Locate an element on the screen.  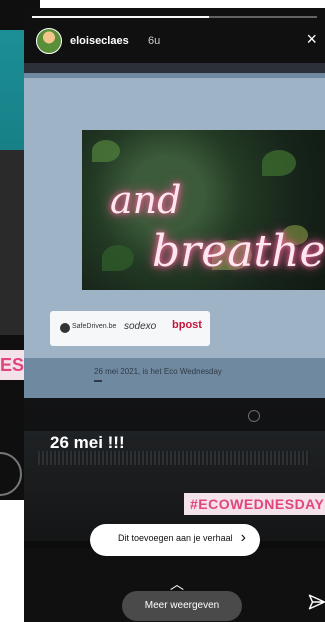
story-progress-bar is located at coordinates (174, 17).